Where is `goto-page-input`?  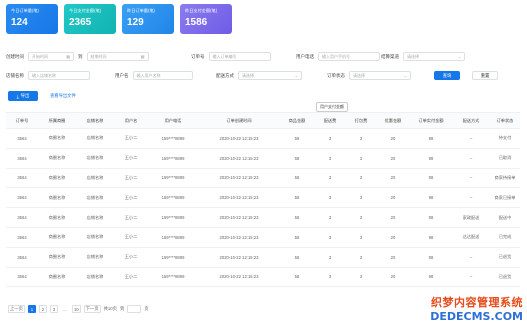
goto-page-input is located at coordinates (134, 309).